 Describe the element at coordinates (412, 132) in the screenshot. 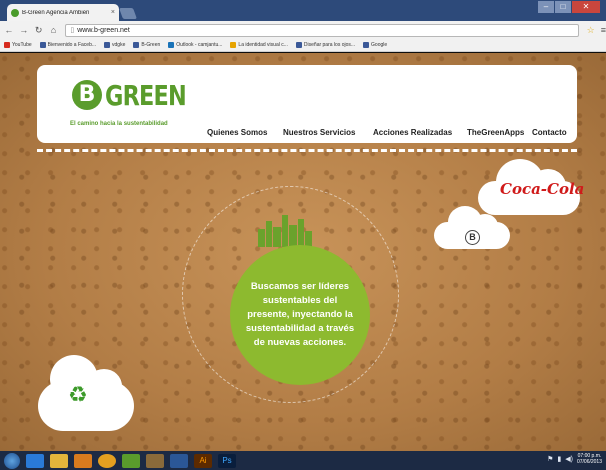

I see `nav-acciones-realizadas: Acciones Realizadas` at that location.